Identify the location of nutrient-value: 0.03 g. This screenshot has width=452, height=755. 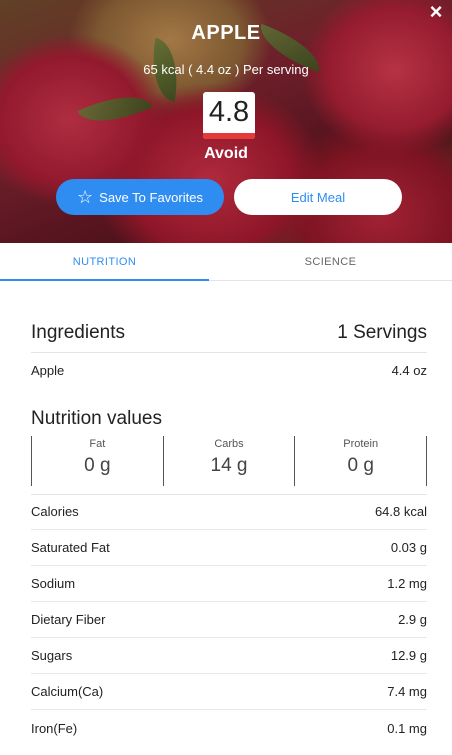
(408, 547).